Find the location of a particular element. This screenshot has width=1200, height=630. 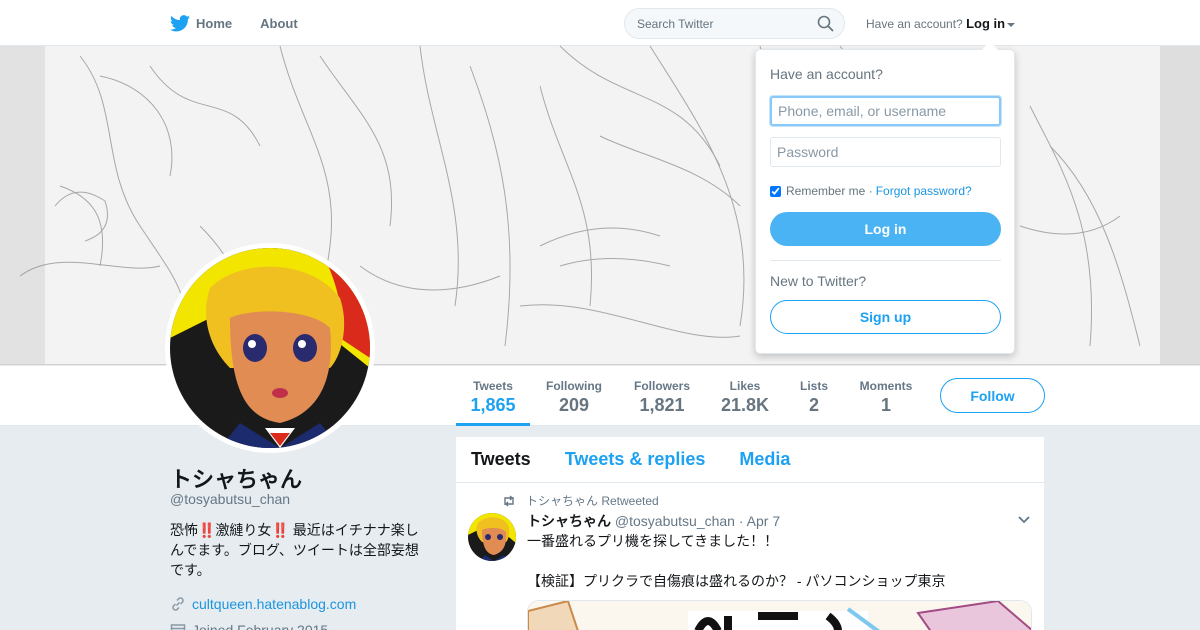

joined-text: Joined February 2015 is located at coordinates (260, 626).